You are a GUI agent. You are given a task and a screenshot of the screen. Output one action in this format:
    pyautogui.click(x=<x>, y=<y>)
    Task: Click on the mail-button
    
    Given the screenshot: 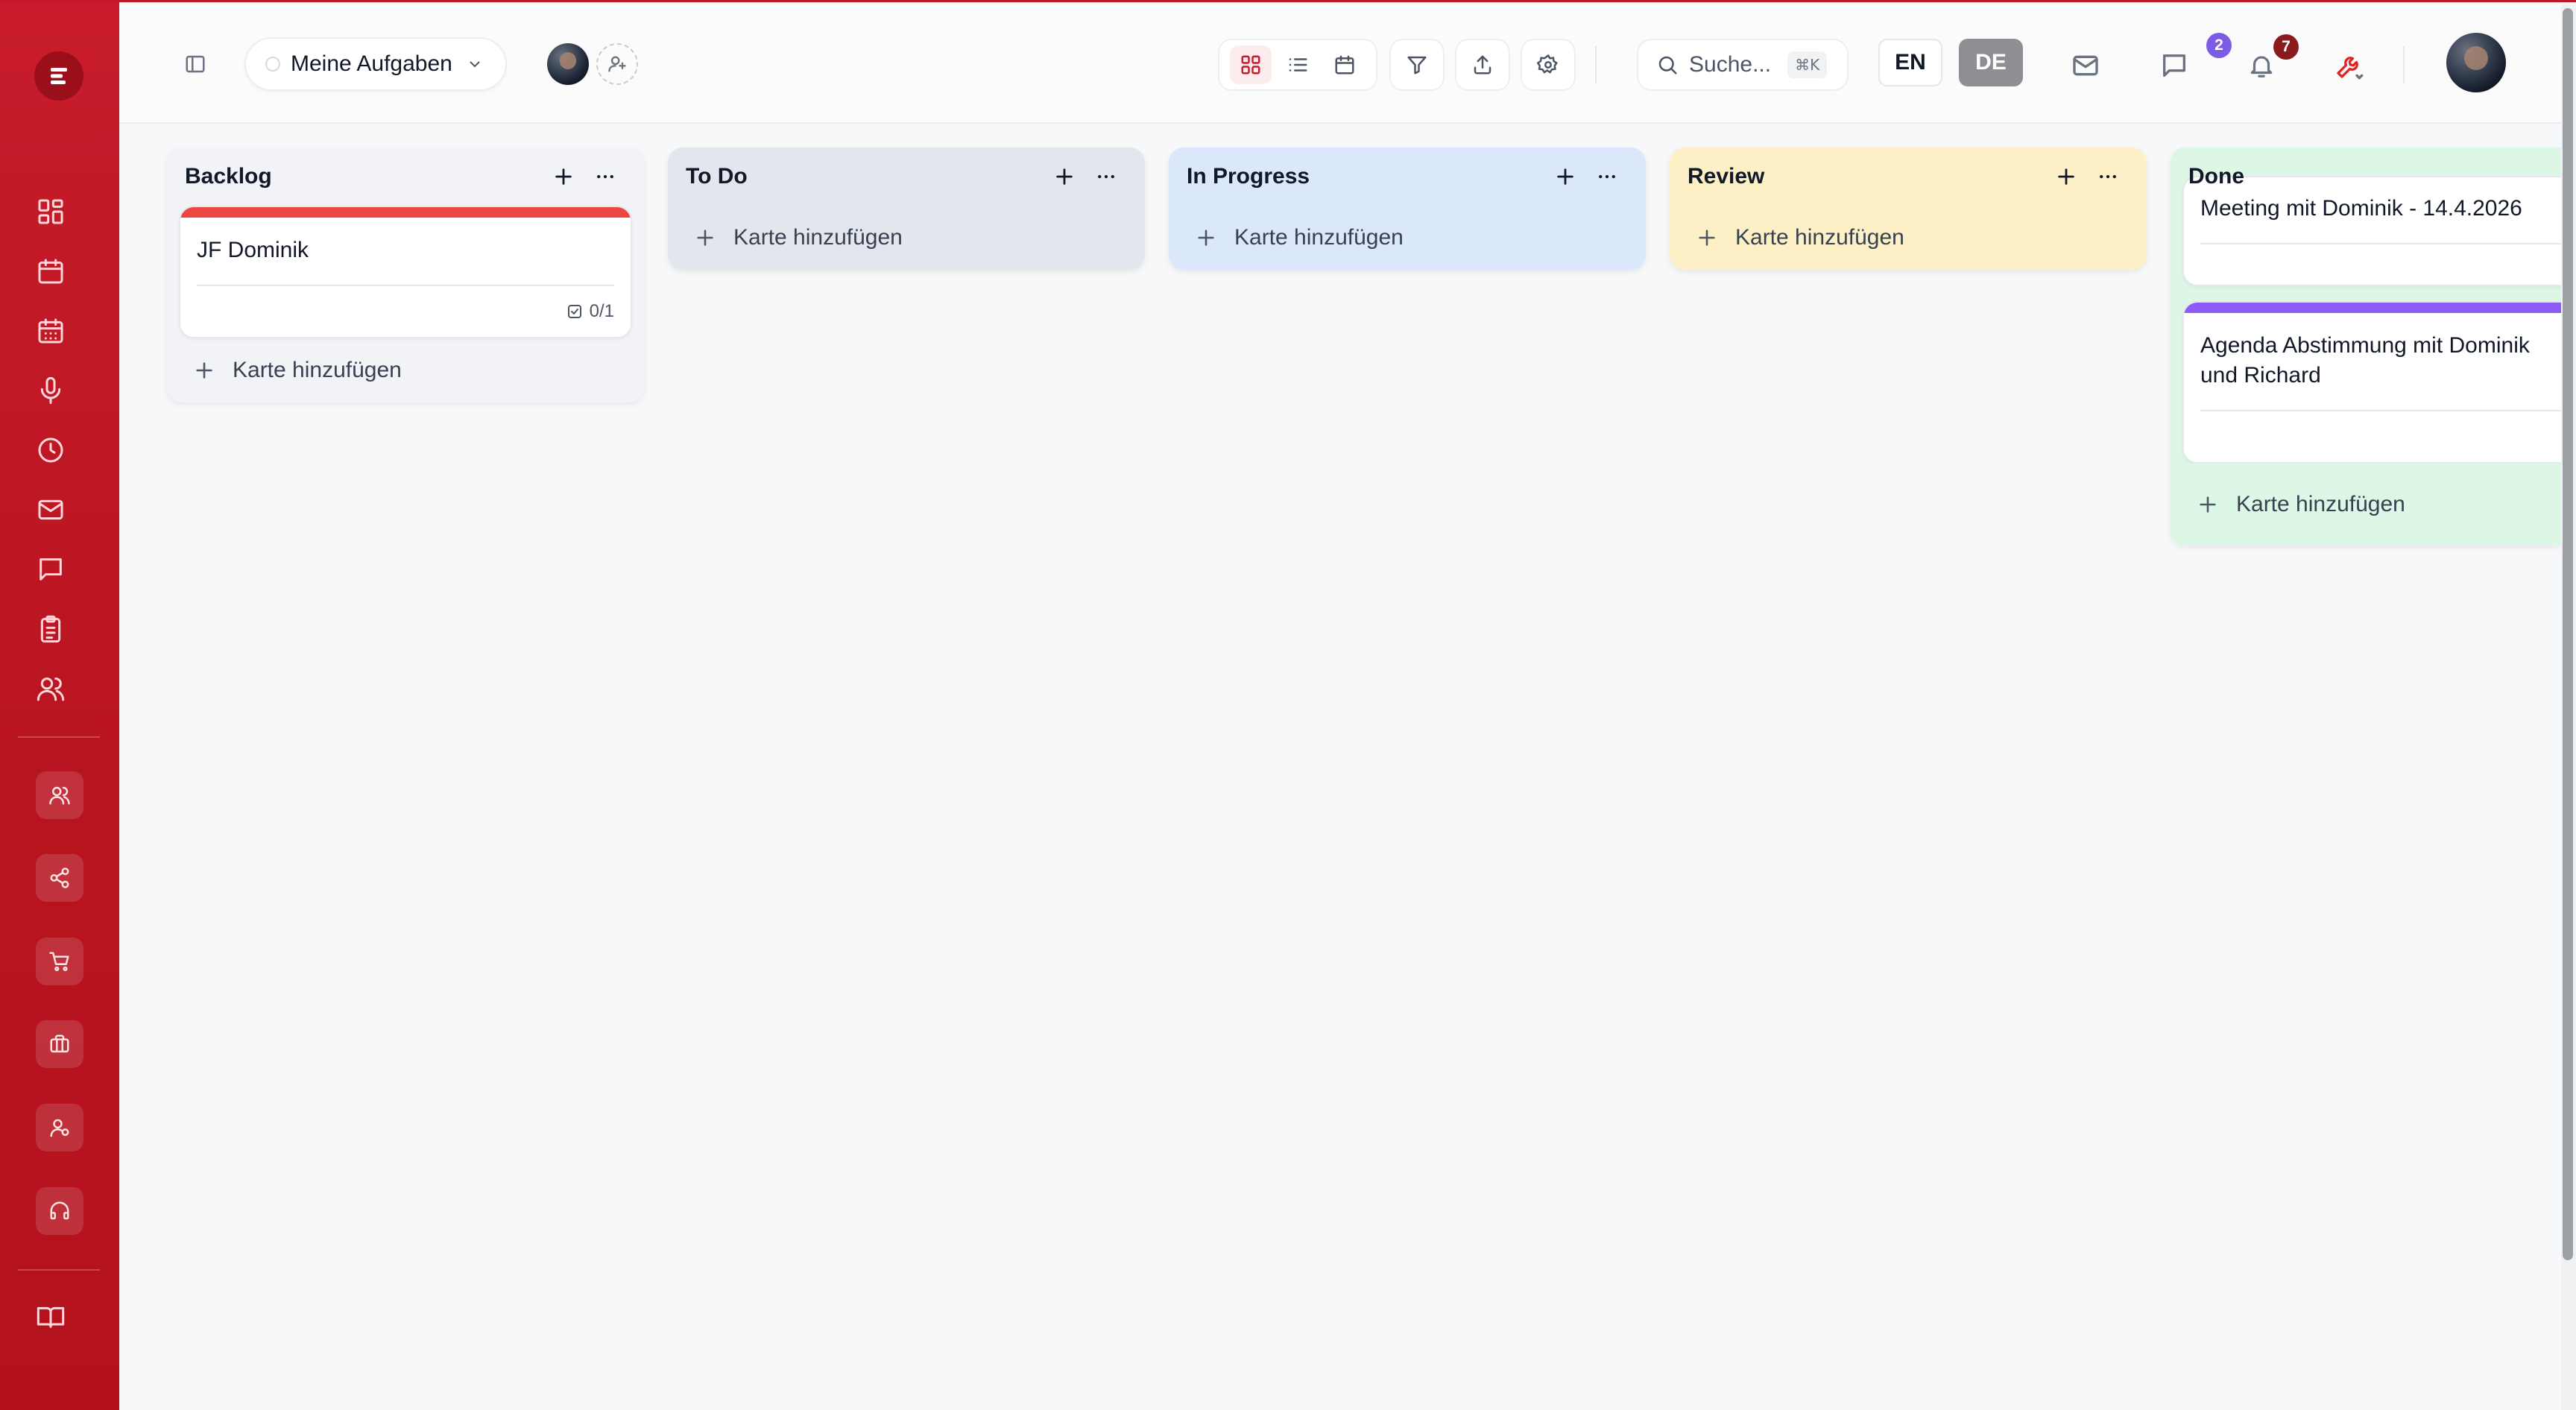 What is the action you would take?
    pyautogui.click(x=2086, y=65)
    